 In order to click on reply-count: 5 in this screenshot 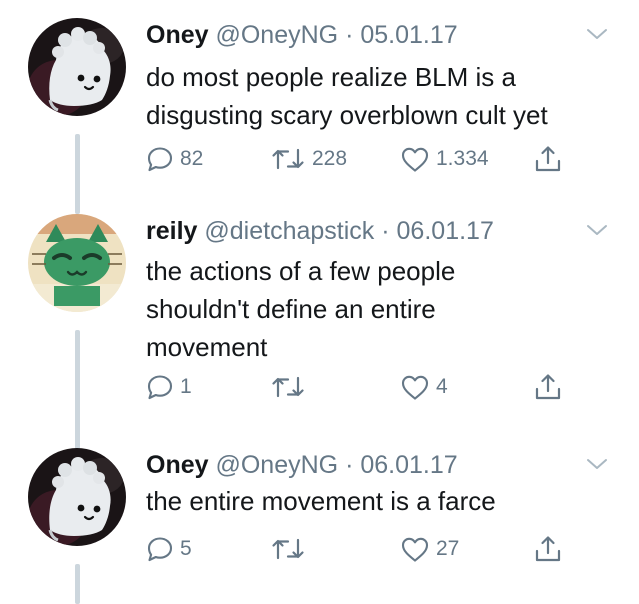, I will do `click(186, 548)`.